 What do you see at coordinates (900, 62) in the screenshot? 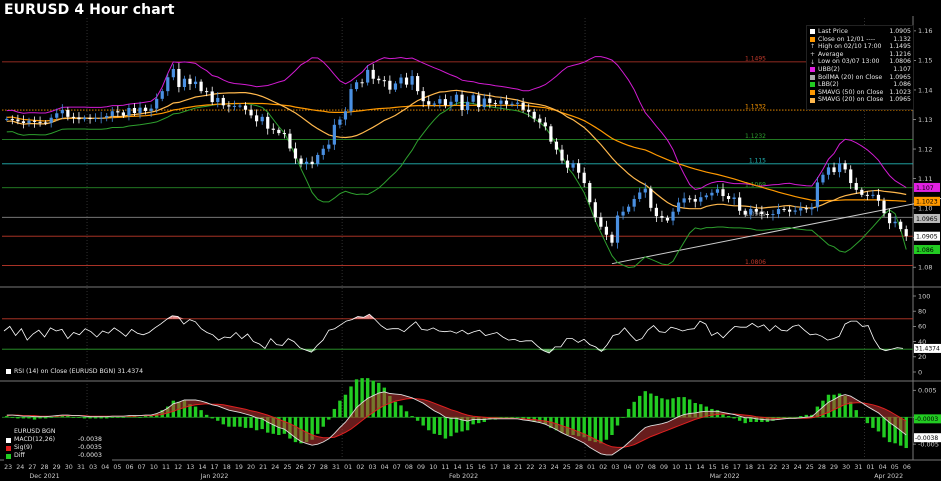
I see `legend-value: 1.0806` at bounding box center [900, 62].